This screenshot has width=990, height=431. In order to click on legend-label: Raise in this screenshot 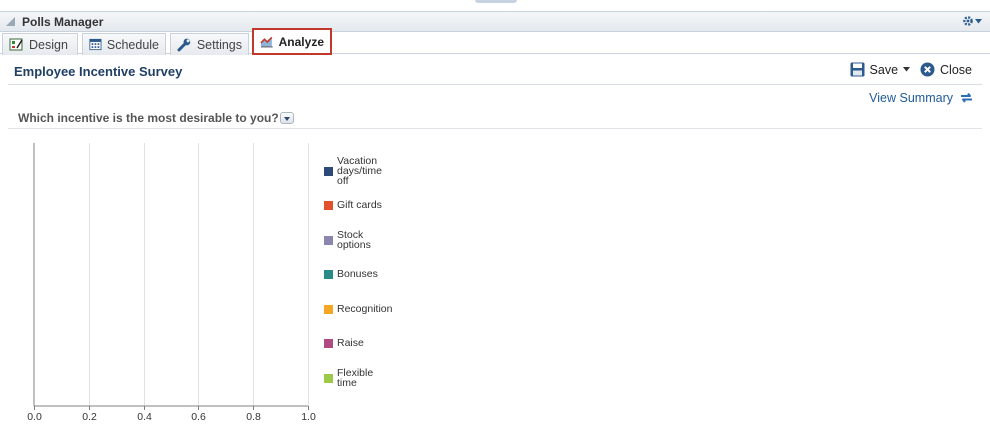, I will do `click(350, 343)`.